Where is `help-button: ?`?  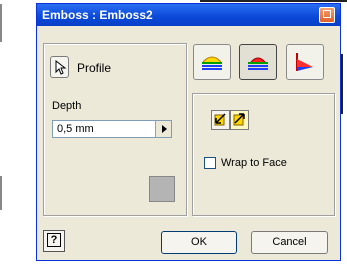
help-button: ? is located at coordinates (54, 241).